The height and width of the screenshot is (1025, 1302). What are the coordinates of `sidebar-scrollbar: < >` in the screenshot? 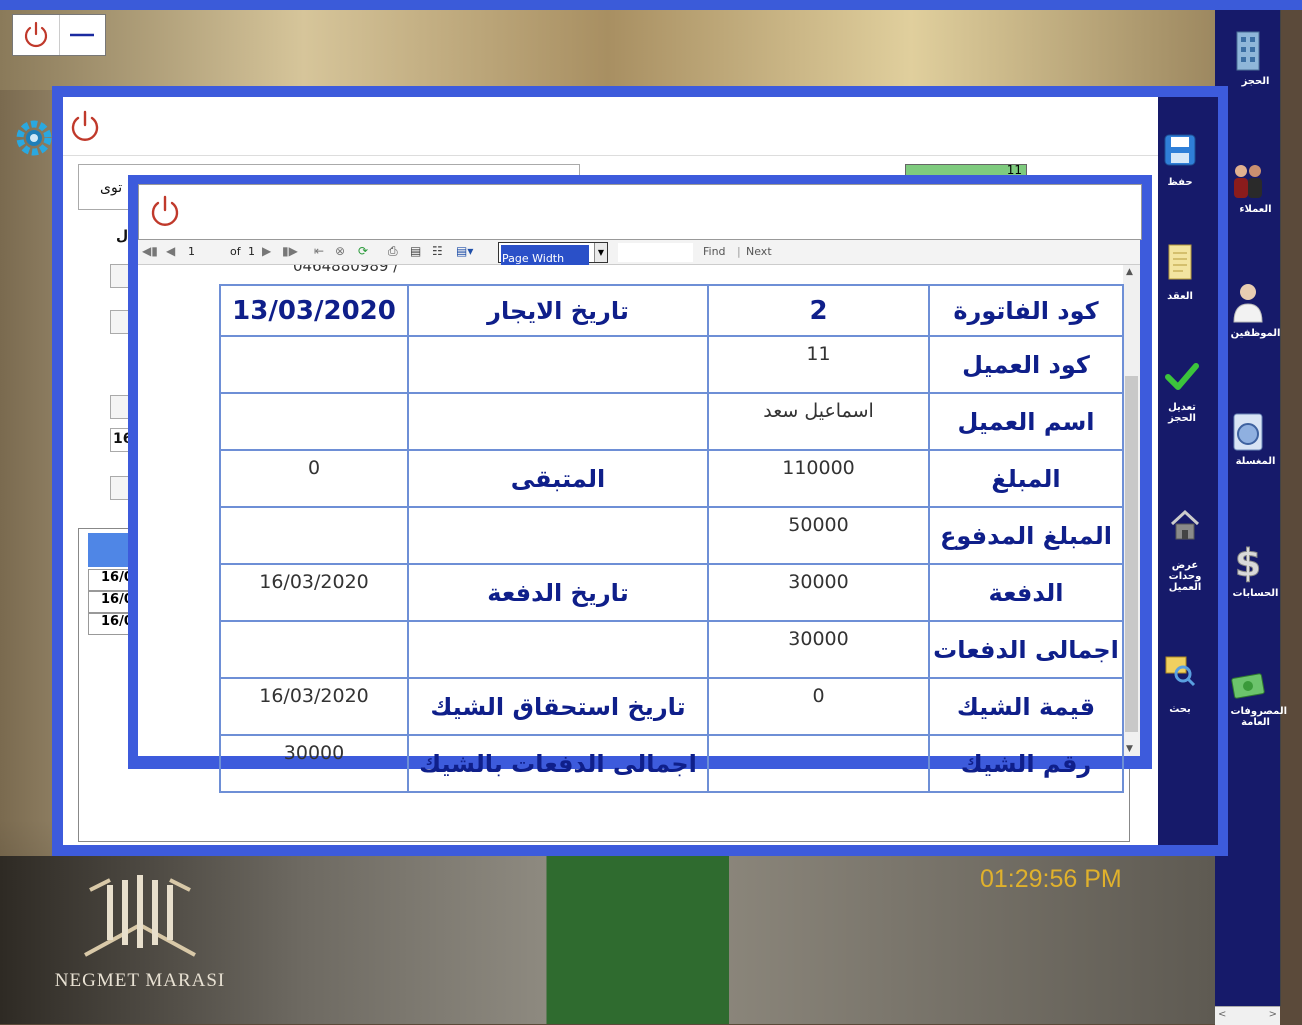 It's located at (1247, 1015).